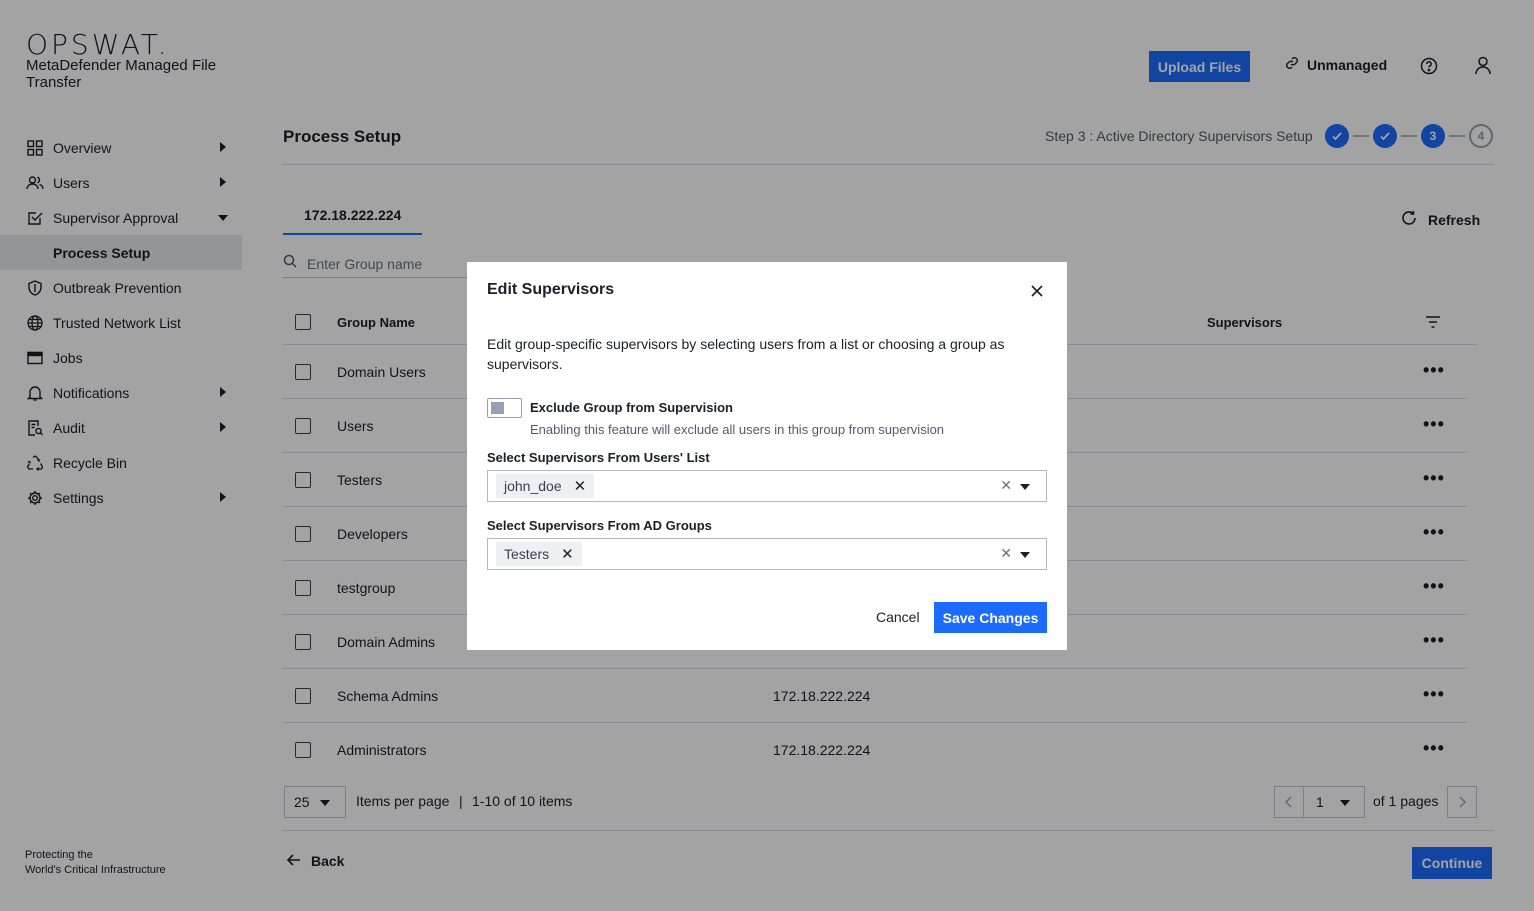 The image size is (1534, 911). What do you see at coordinates (1037, 291) in the screenshot?
I see `close-icon` at bounding box center [1037, 291].